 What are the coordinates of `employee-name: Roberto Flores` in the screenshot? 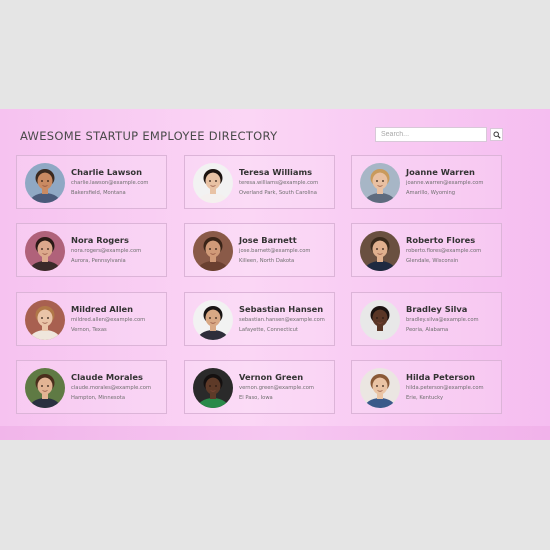 It's located at (441, 240).